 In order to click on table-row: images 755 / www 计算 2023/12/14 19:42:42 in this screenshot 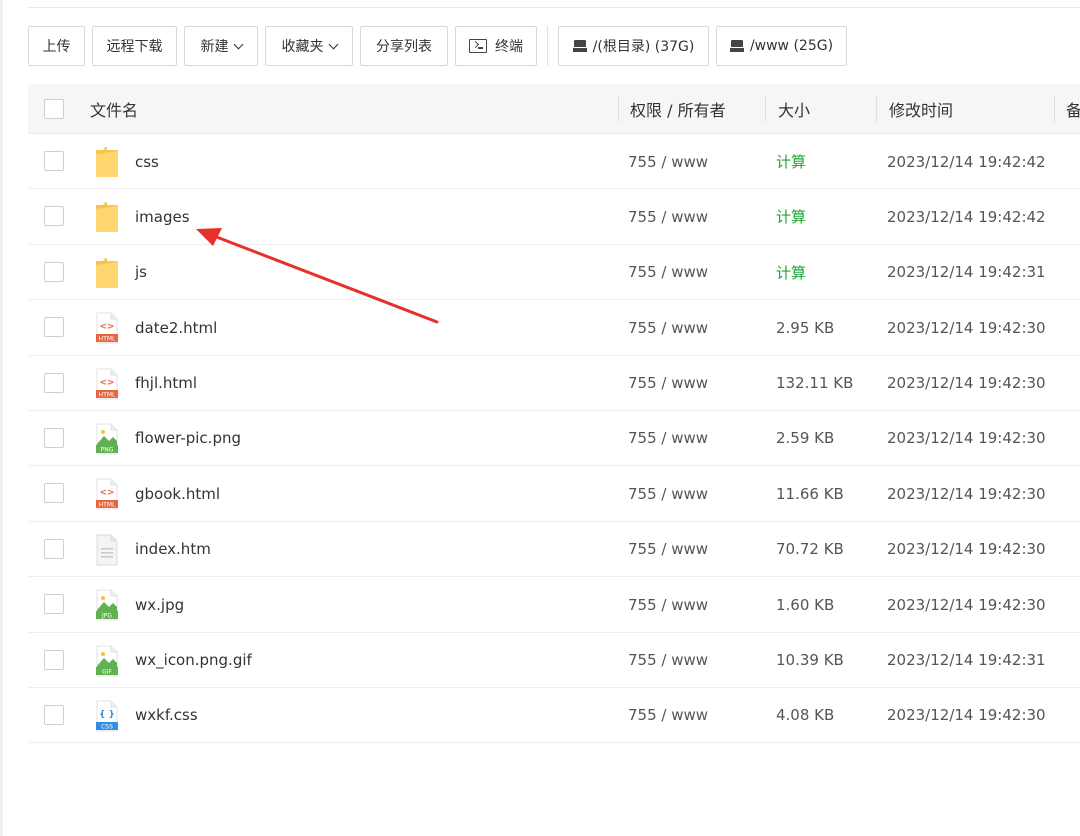, I will do `click(554, 217)`.